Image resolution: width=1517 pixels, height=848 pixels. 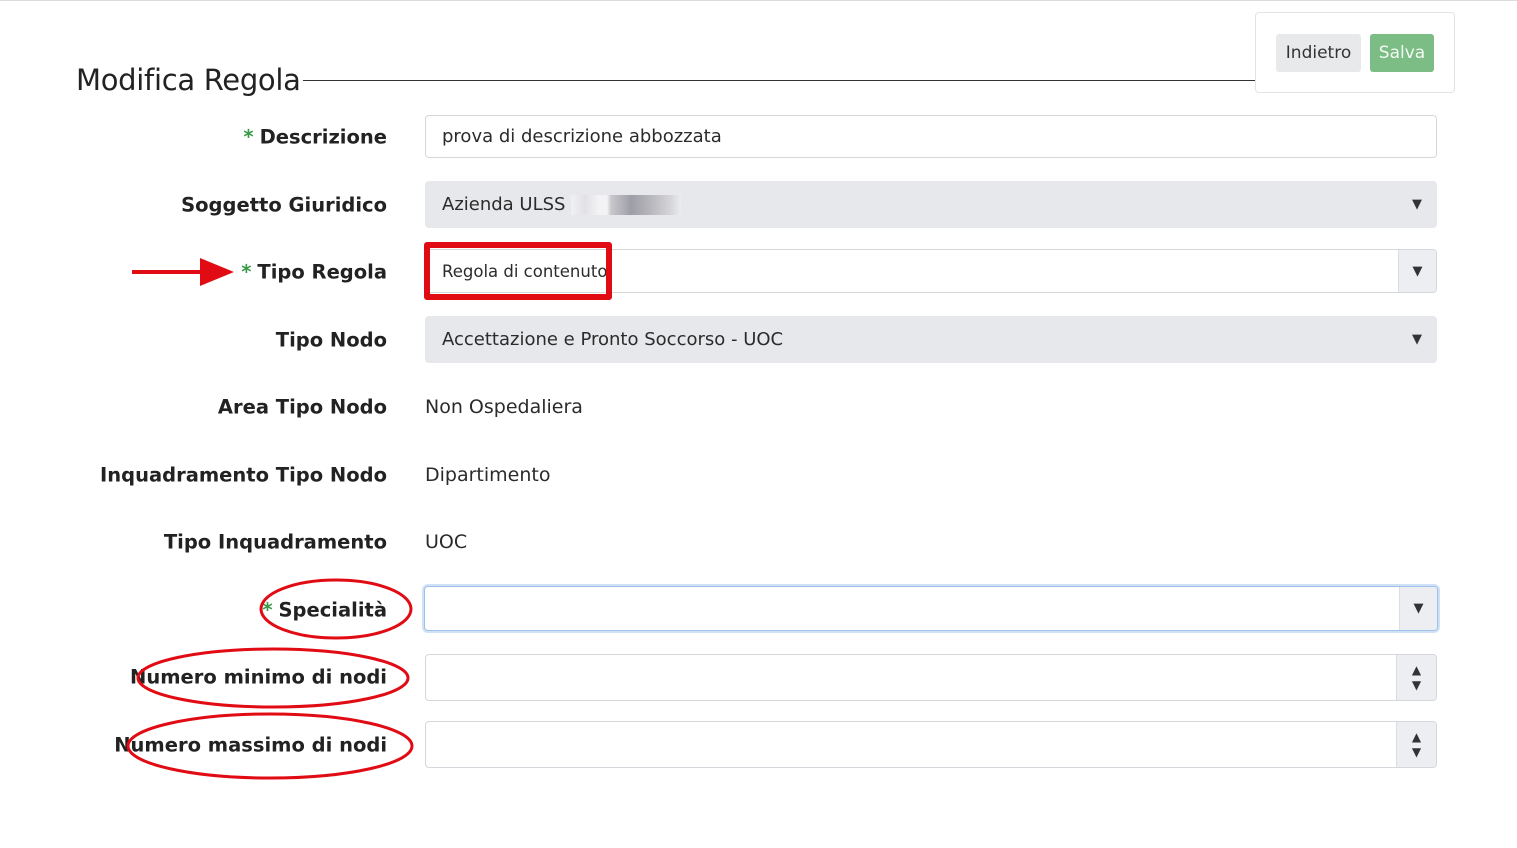 I want to click on page-title: Modifica Regola, so click(x=188, y=80).